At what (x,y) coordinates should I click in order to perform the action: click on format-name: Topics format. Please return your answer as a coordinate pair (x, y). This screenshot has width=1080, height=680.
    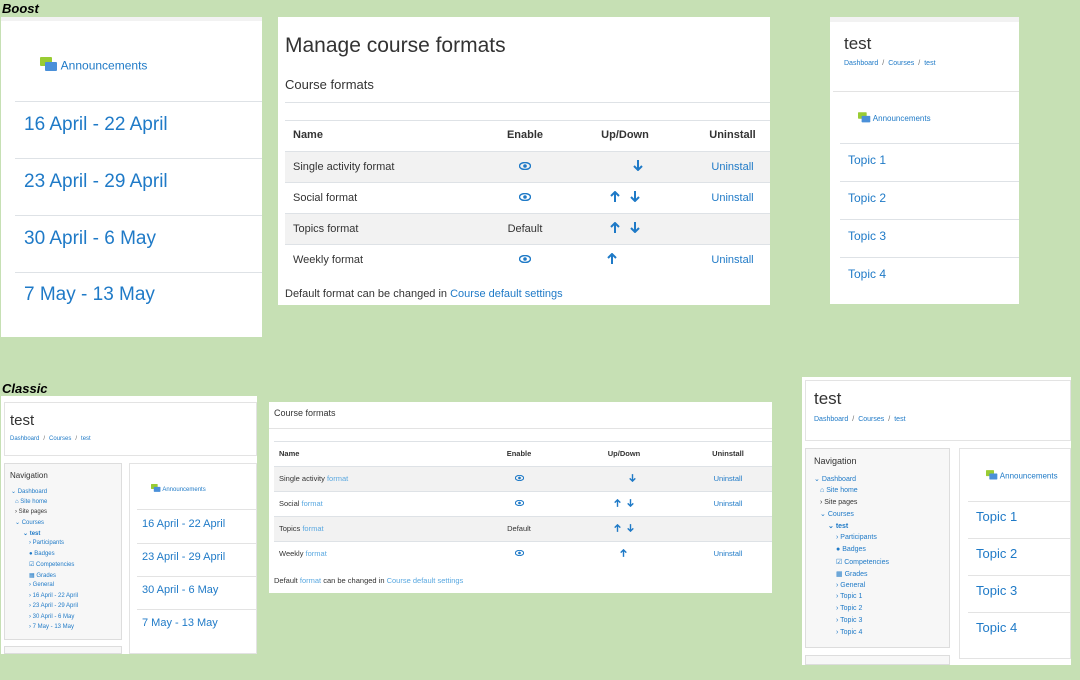
    Looking at the image, I should click on (326, 228).